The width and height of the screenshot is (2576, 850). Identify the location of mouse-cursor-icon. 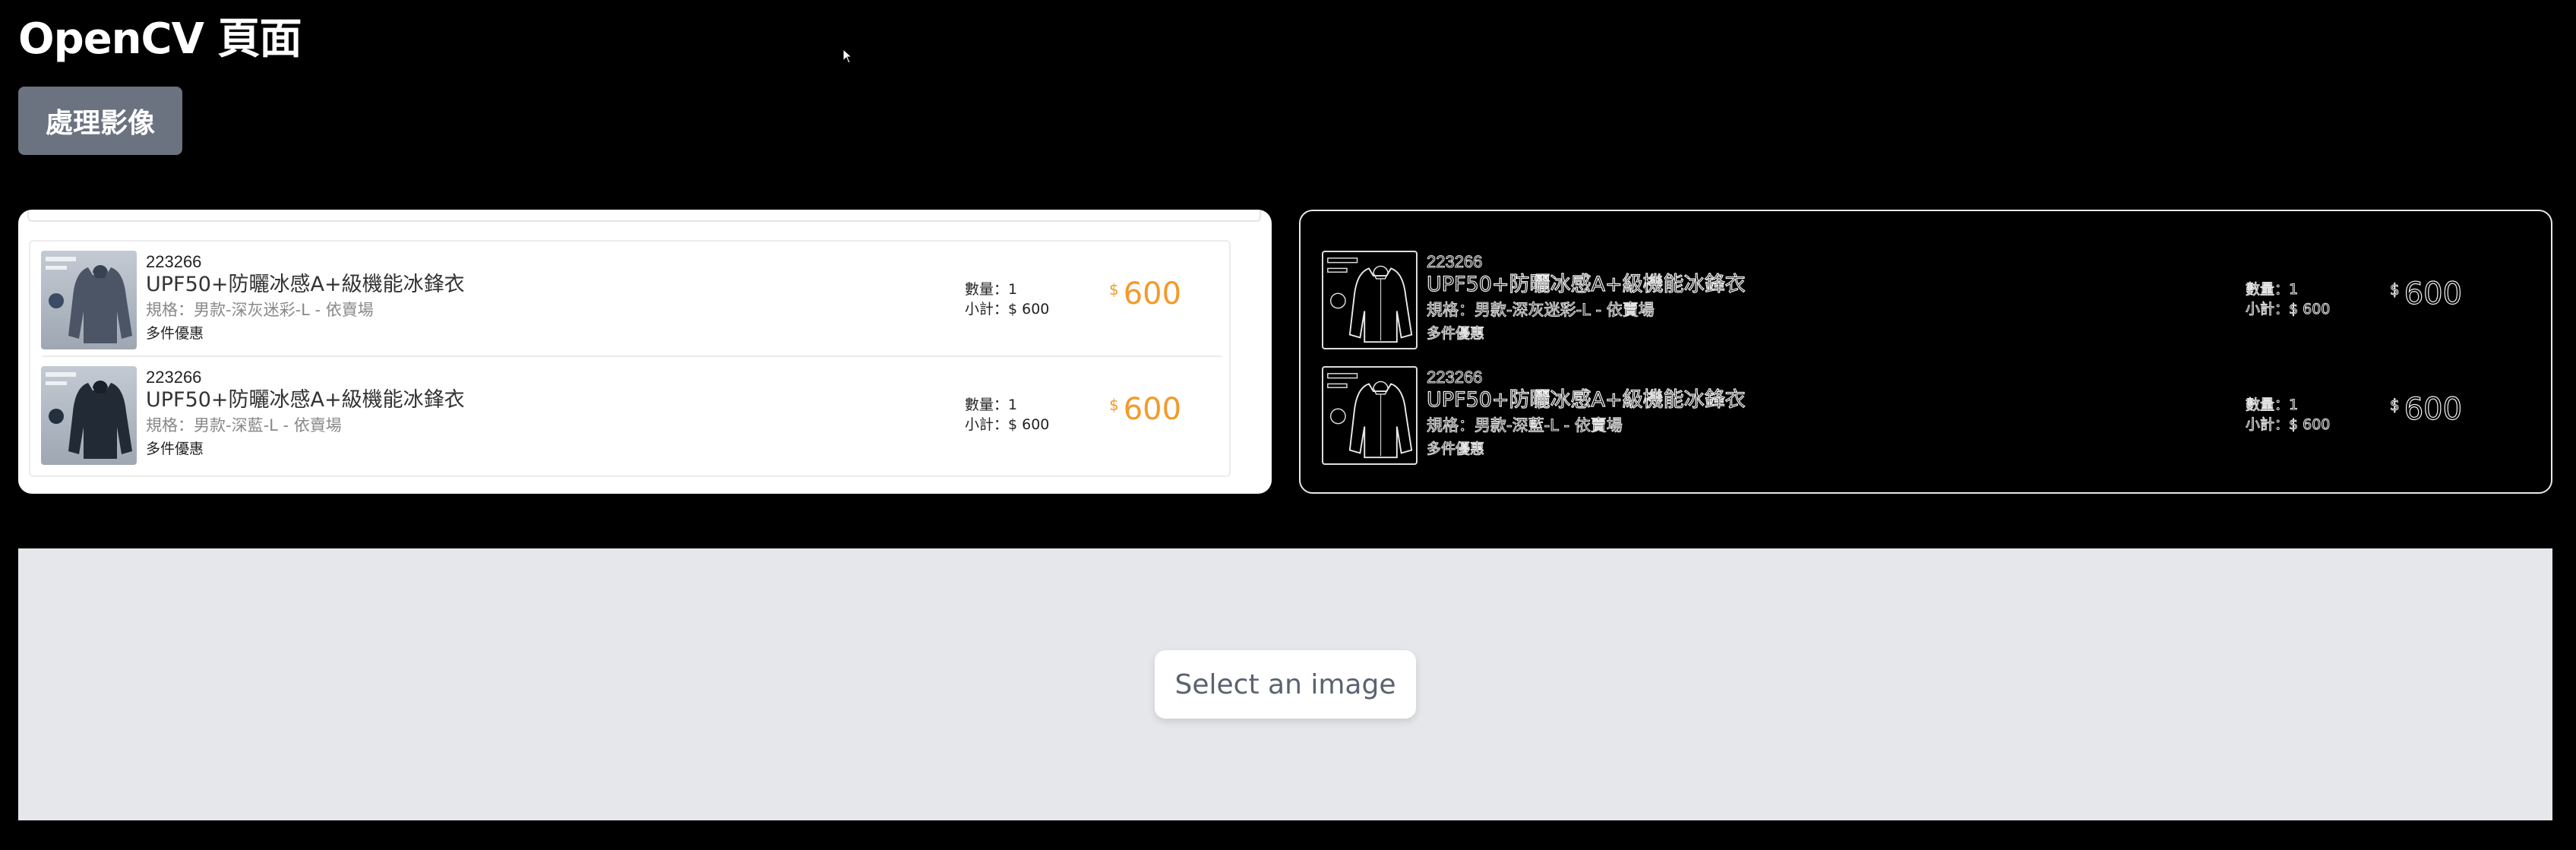
(847, 56).